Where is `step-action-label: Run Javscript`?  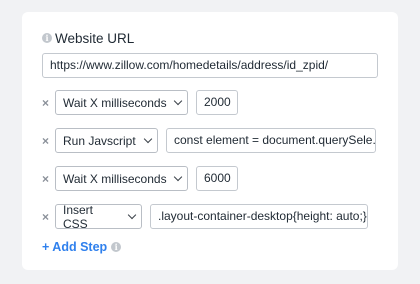
step-action-label: Run Javscript is located at coordinates (99, 140).